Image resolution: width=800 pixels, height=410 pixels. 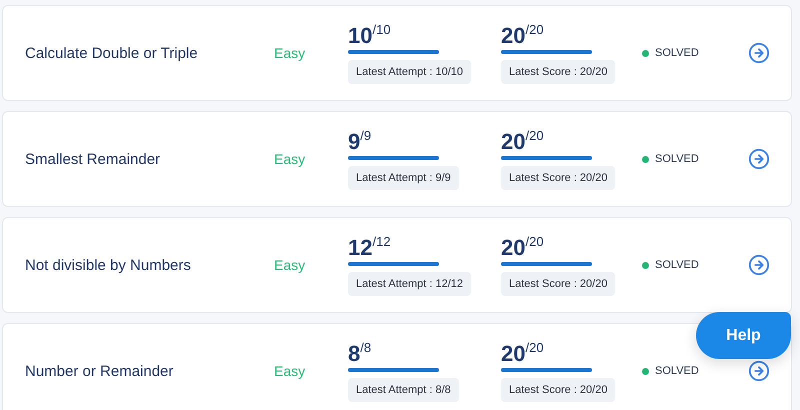 I want to click on latest-label: Latest Attempt : 12/12, so click(x=410, y=284).